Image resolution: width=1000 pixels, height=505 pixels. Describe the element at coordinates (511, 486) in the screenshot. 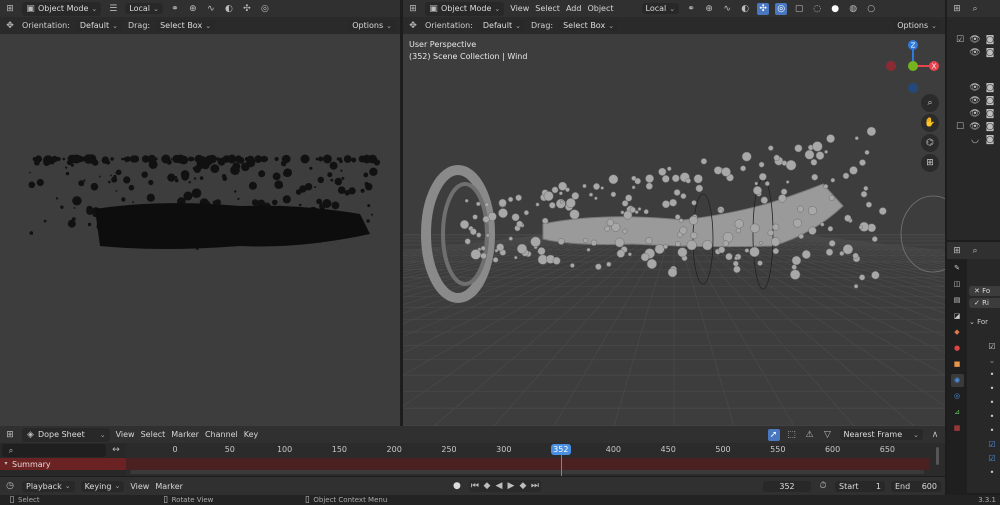

I see `play-icon: ▶` at that location.